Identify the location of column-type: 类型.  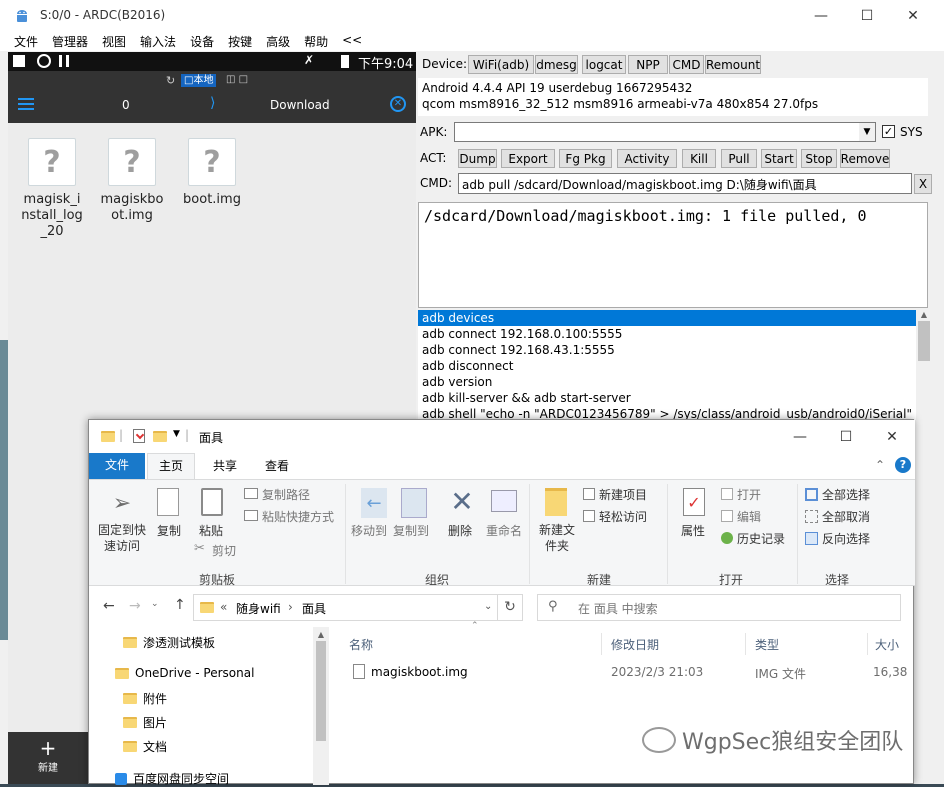
(767, 644).